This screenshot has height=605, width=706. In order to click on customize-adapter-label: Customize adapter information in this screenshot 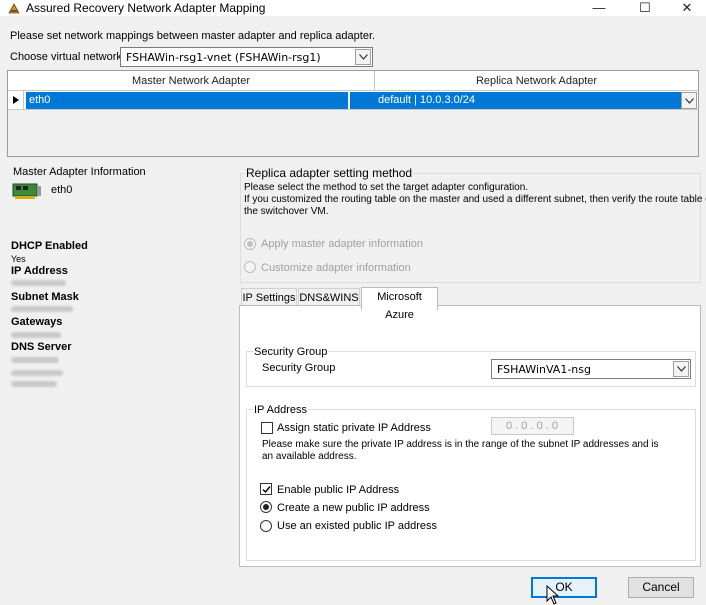, I will do `click(336, 268)`.